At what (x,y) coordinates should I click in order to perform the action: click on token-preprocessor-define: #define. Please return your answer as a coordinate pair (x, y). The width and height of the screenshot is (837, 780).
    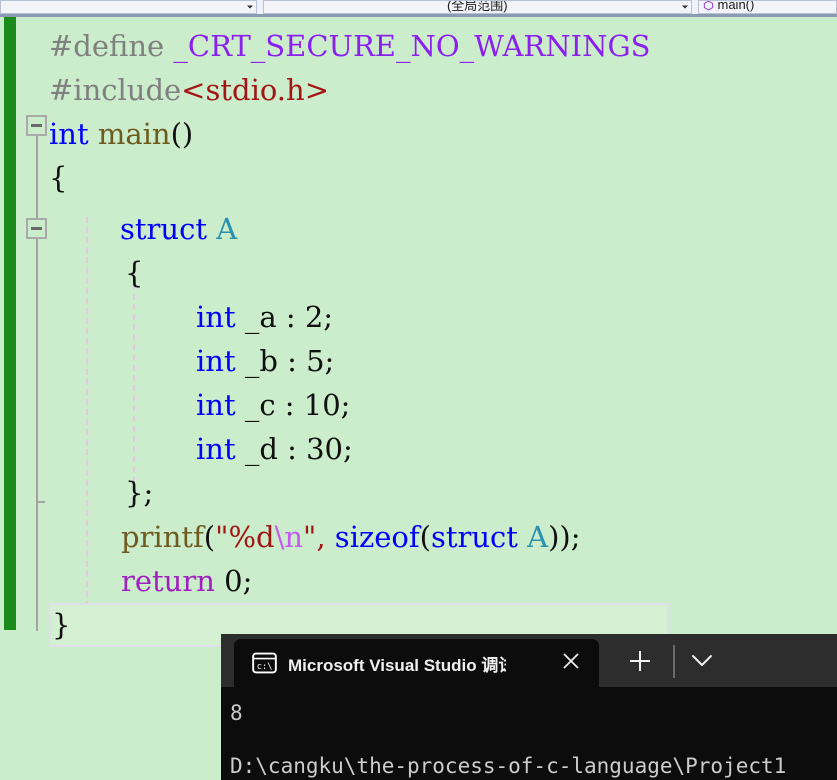
    Looking at the image, I should click on (107, 46).